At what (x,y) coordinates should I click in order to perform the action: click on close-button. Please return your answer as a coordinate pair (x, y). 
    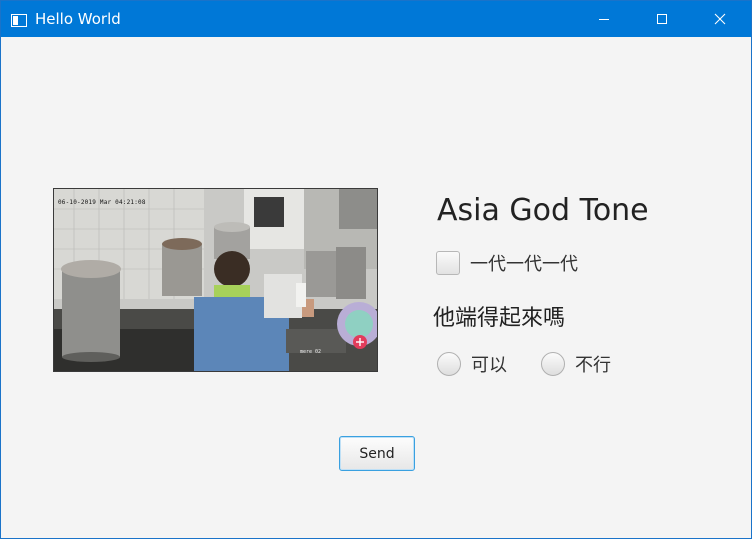
    Looking at the image, I should click on (720, 19).